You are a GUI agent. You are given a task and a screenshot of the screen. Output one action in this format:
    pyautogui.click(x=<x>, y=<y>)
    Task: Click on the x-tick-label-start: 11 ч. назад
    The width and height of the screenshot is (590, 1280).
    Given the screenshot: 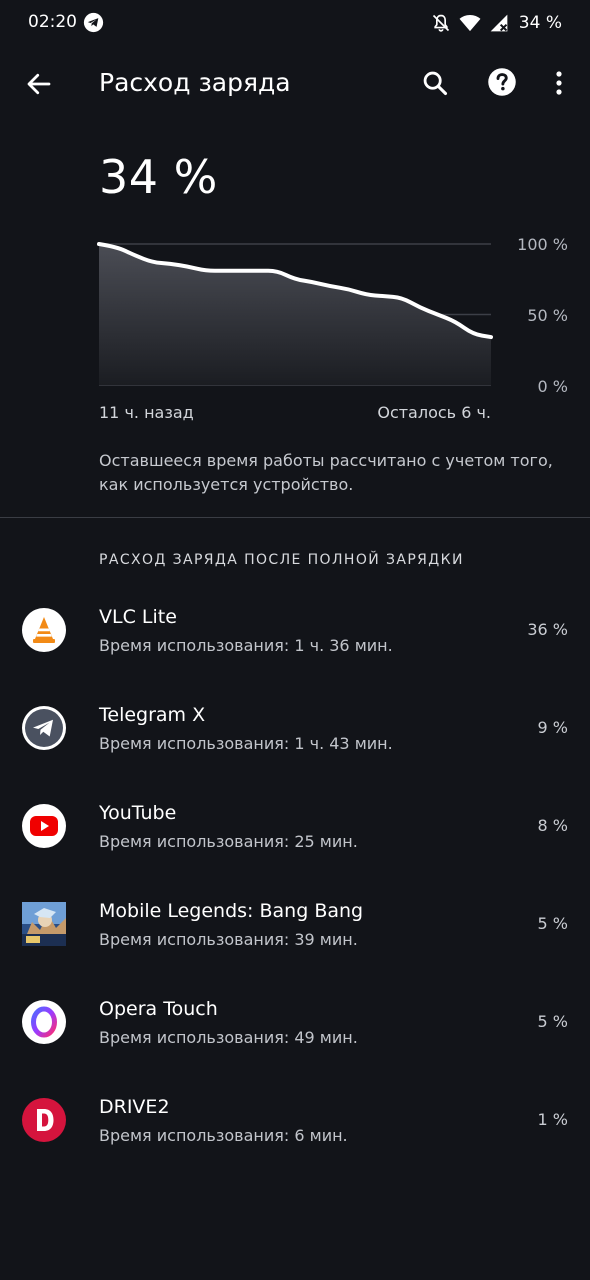 What is the action you would take?
    pyautogui.click(x=146, y=412)
    